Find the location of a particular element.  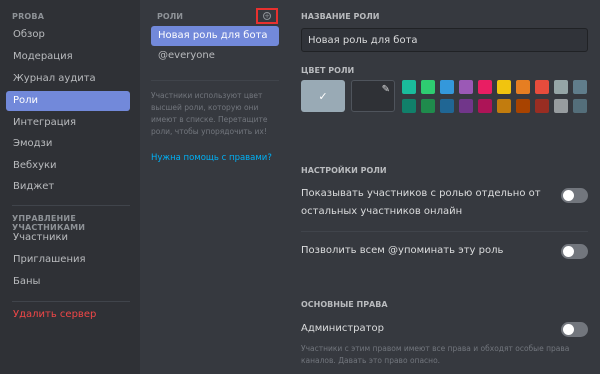

mentionable-role-toggle is located at coordinates (574, 251).